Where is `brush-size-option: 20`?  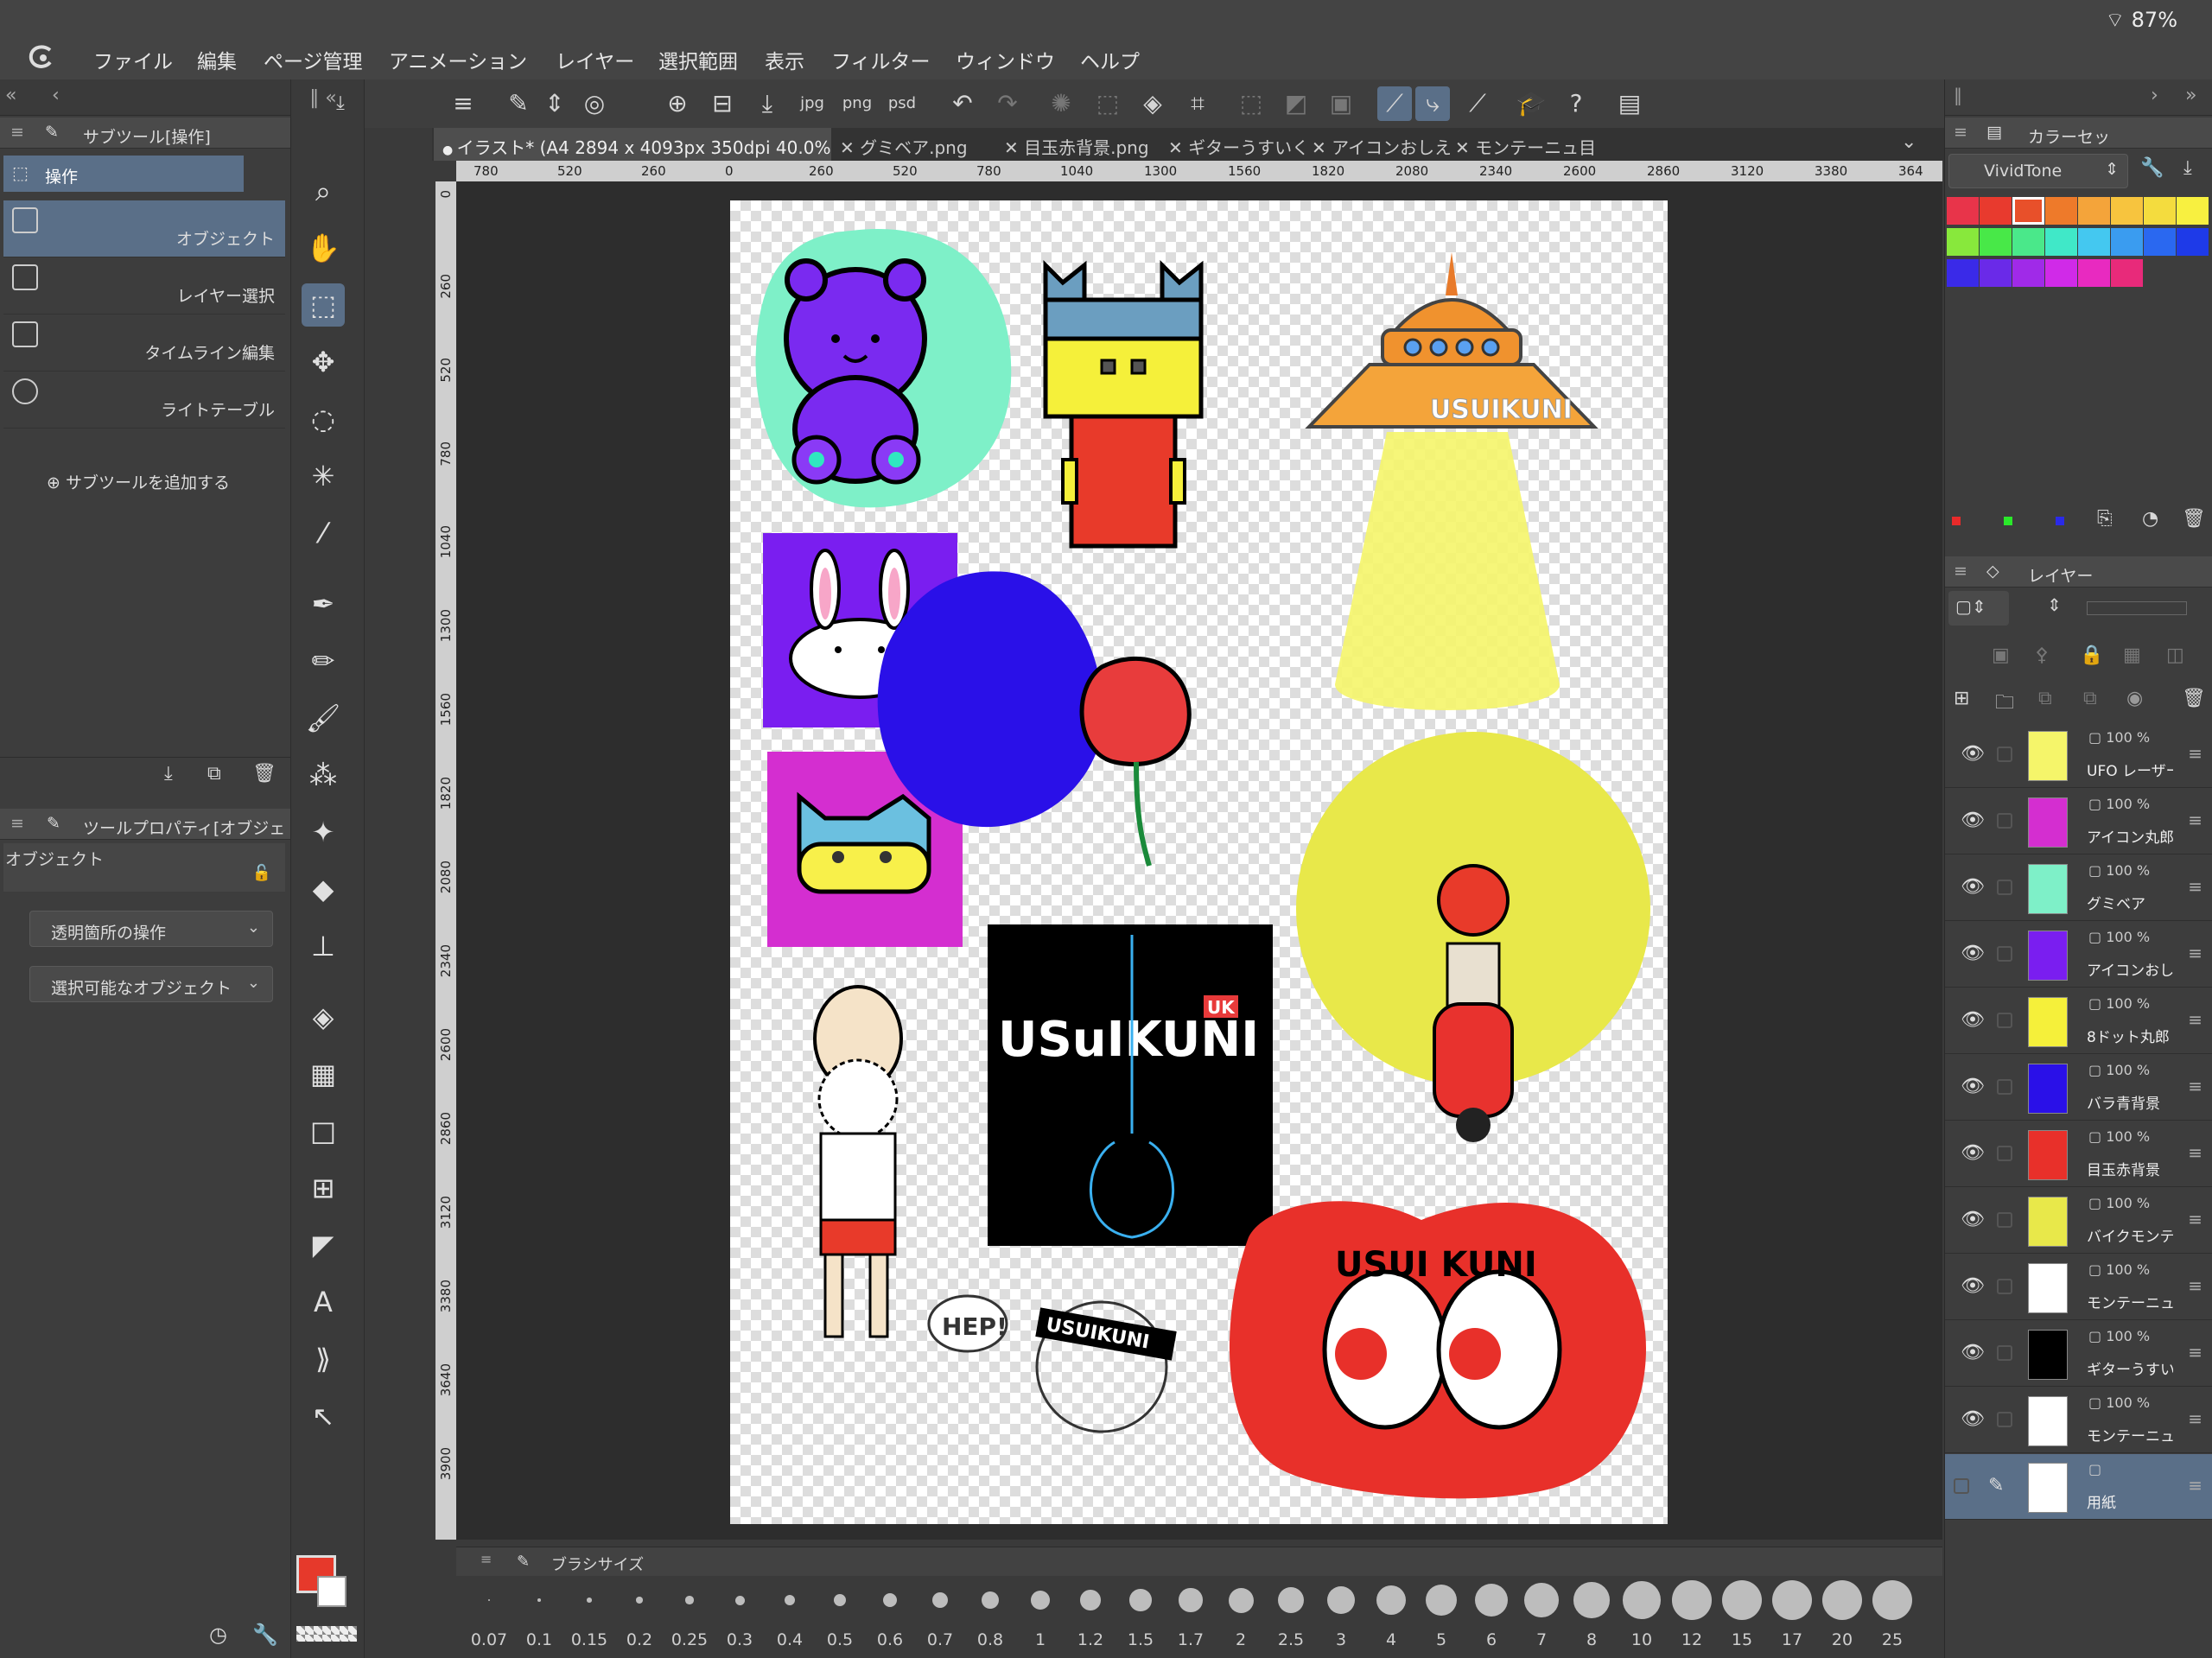
brush-size-option: 20 is located at coordinates (1842, 1618).